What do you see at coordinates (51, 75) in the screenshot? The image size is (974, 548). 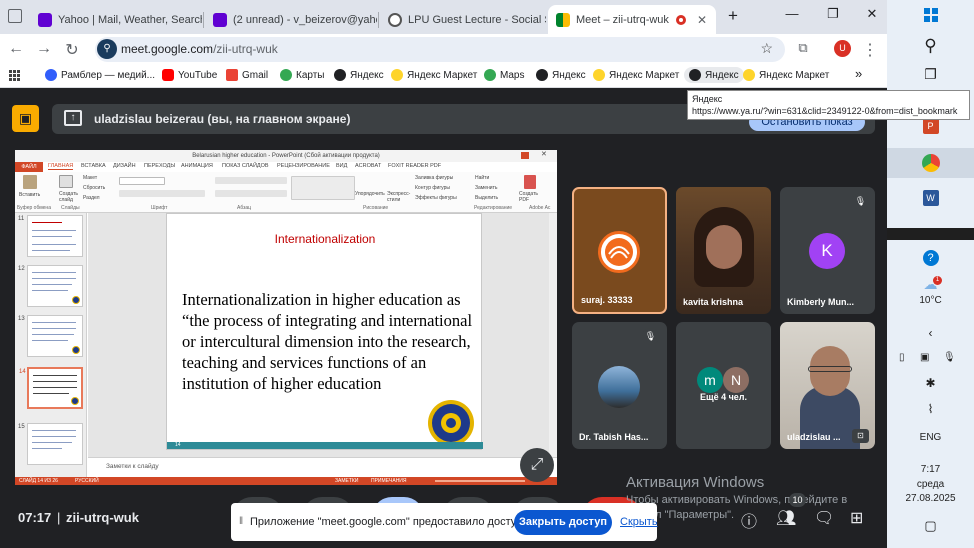 I see `rambler-icon` at bounding box center [51, 75].